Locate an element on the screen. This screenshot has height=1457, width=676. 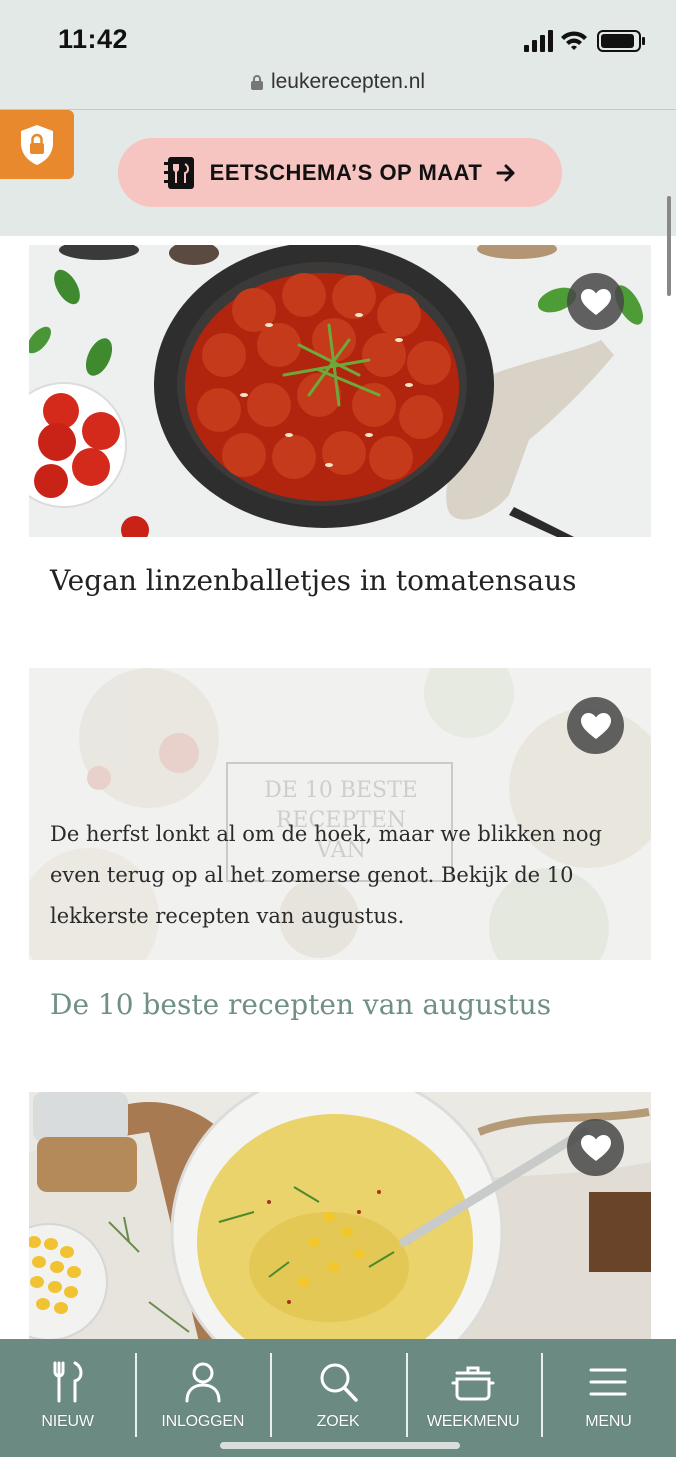
shield-lock-icon is located at coordinates (37, 144).